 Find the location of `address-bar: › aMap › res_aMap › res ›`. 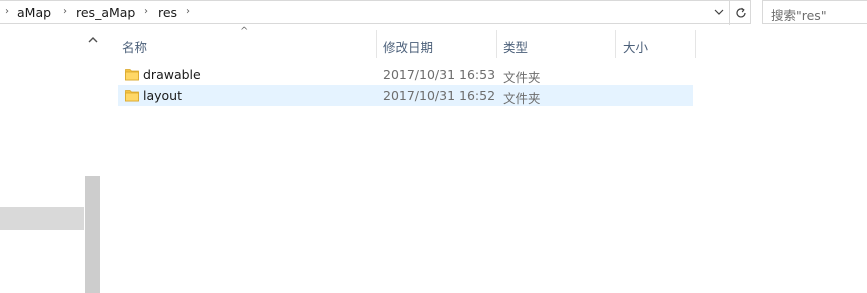

address-bar: › aMap › res_aMap › res › is located at coordinates (375, 12).